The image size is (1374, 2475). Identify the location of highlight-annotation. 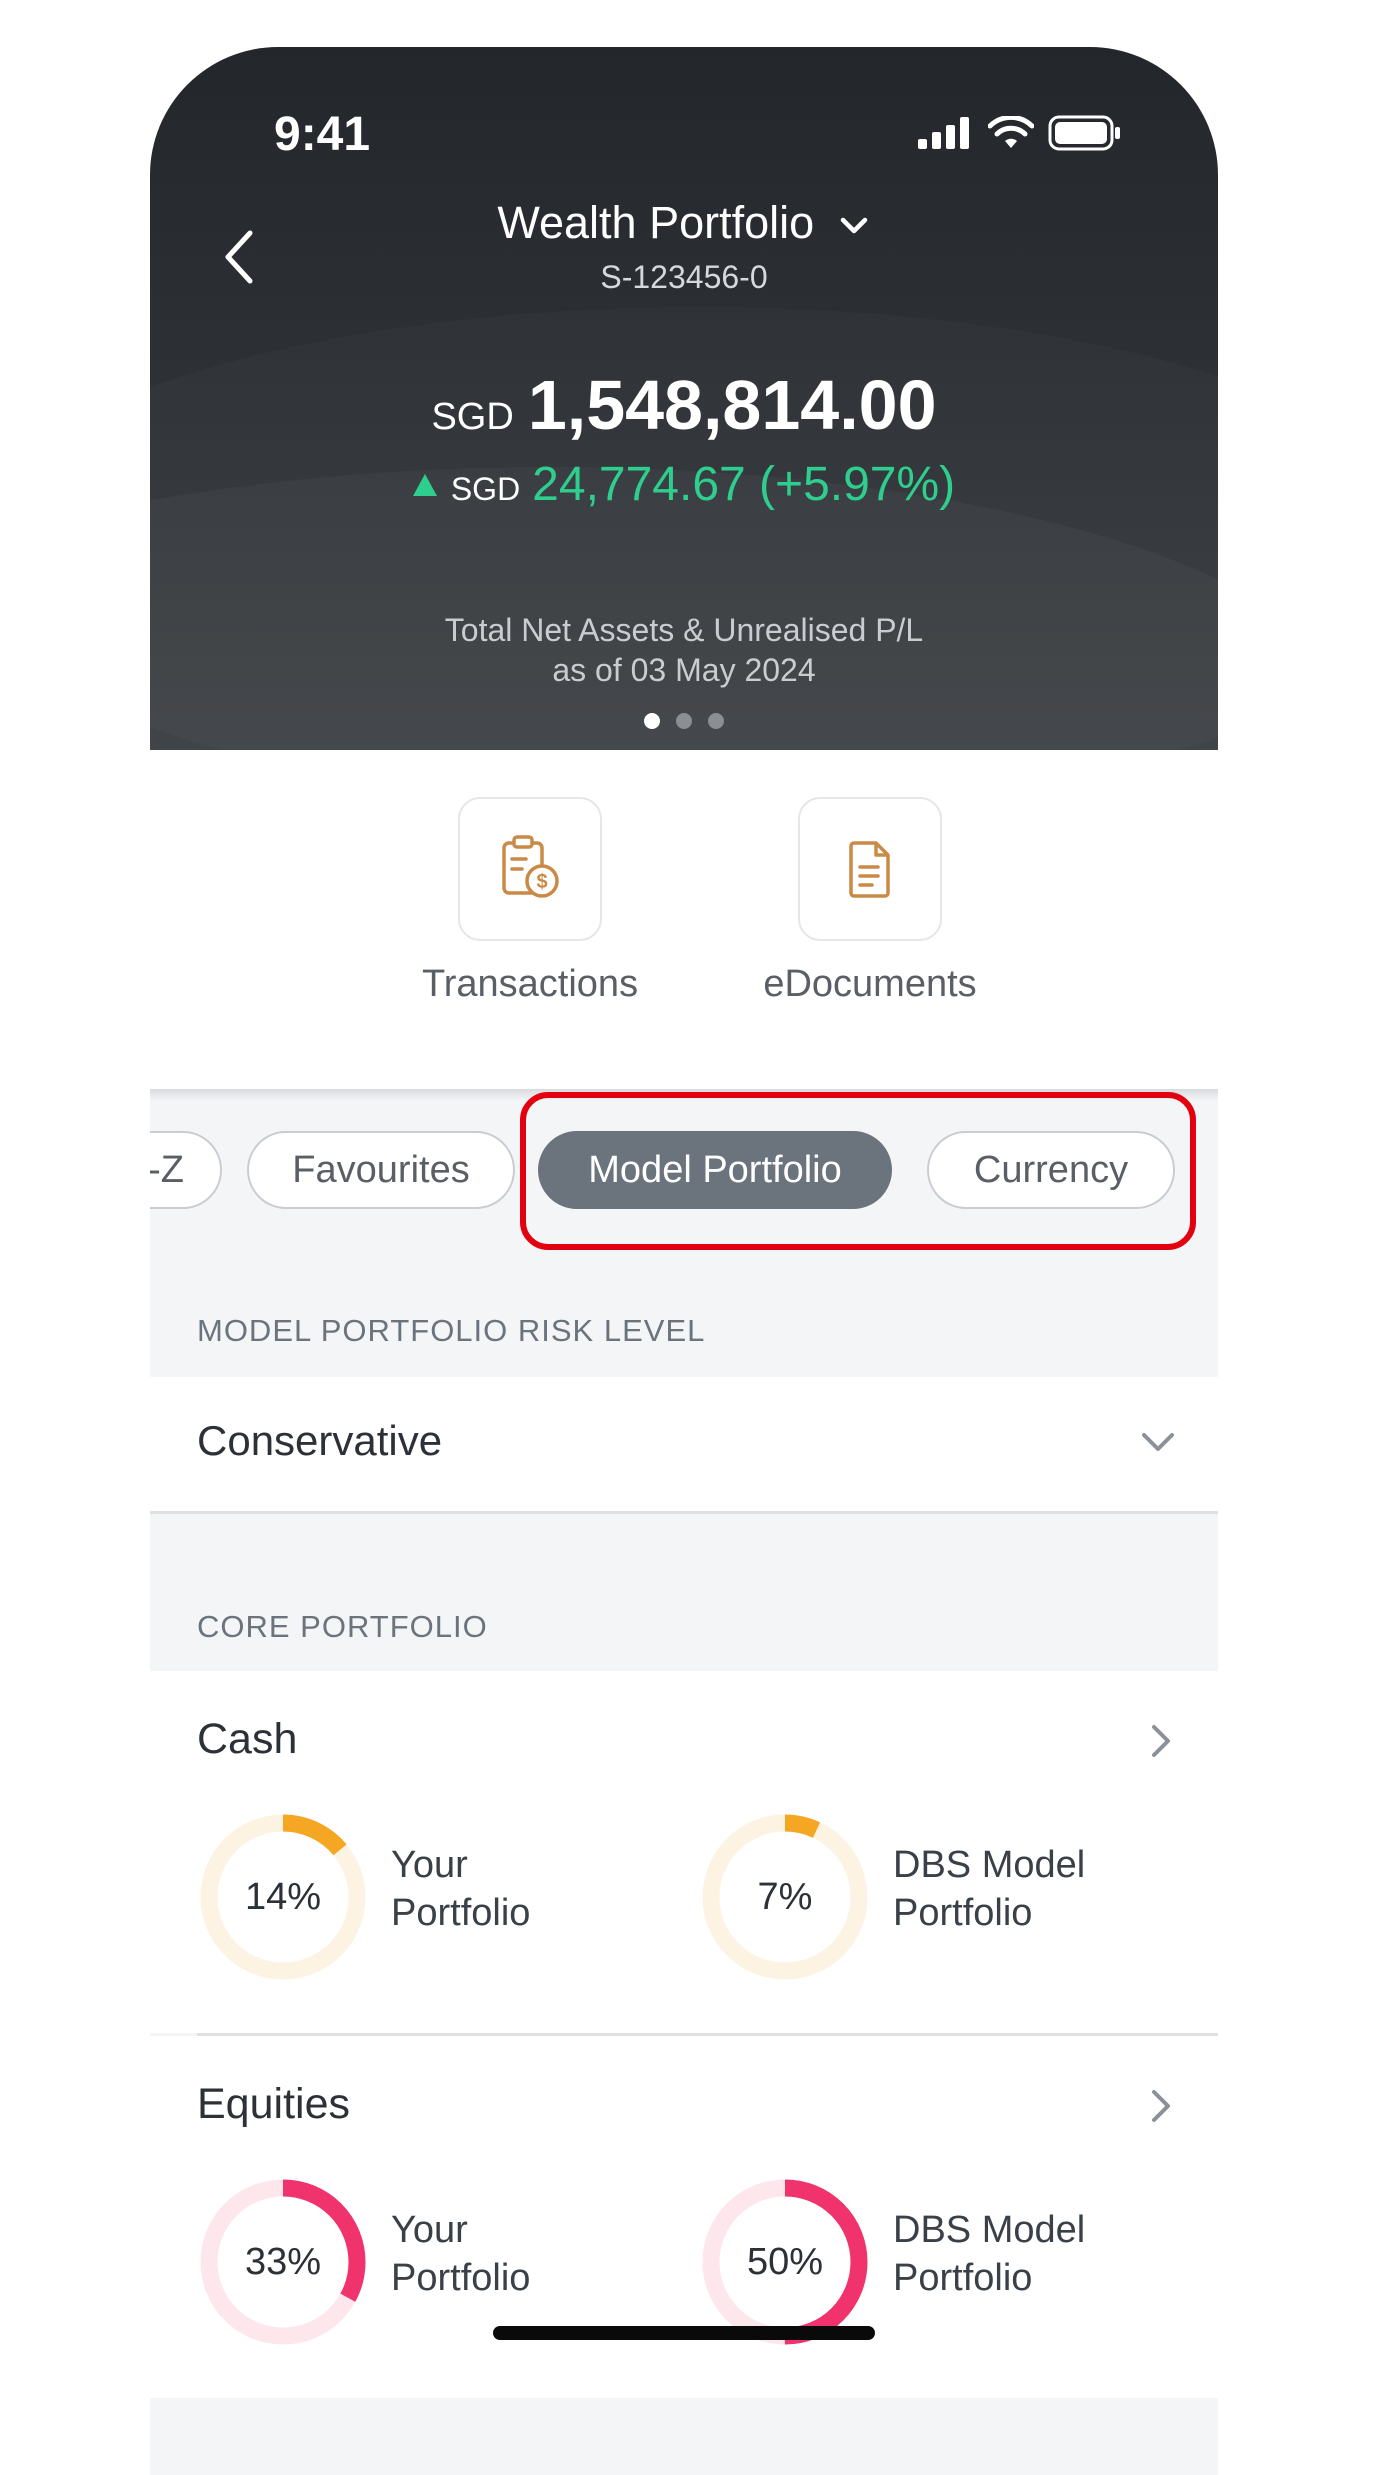
(858, 1171).